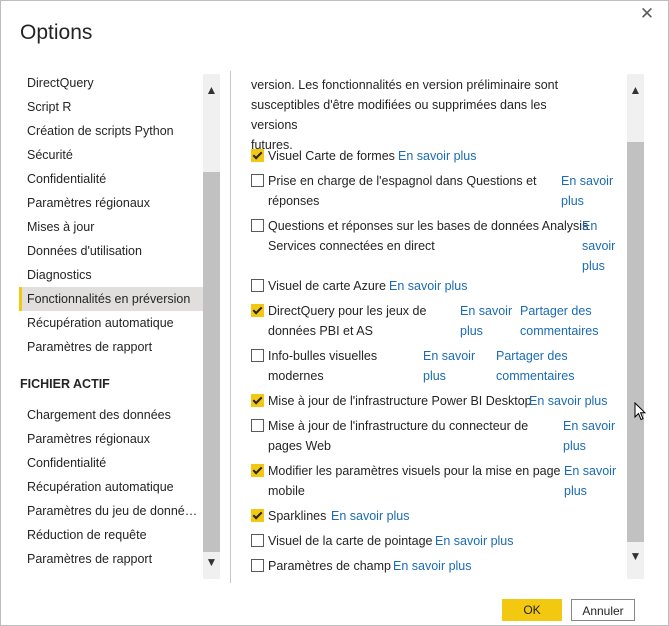 This screenshot has width=669, height=626. What do you see at coordinates (111, 275) in the screenshot?
I see `nav-item-global-8: Diagnostics` at bounding box center [111, 275].